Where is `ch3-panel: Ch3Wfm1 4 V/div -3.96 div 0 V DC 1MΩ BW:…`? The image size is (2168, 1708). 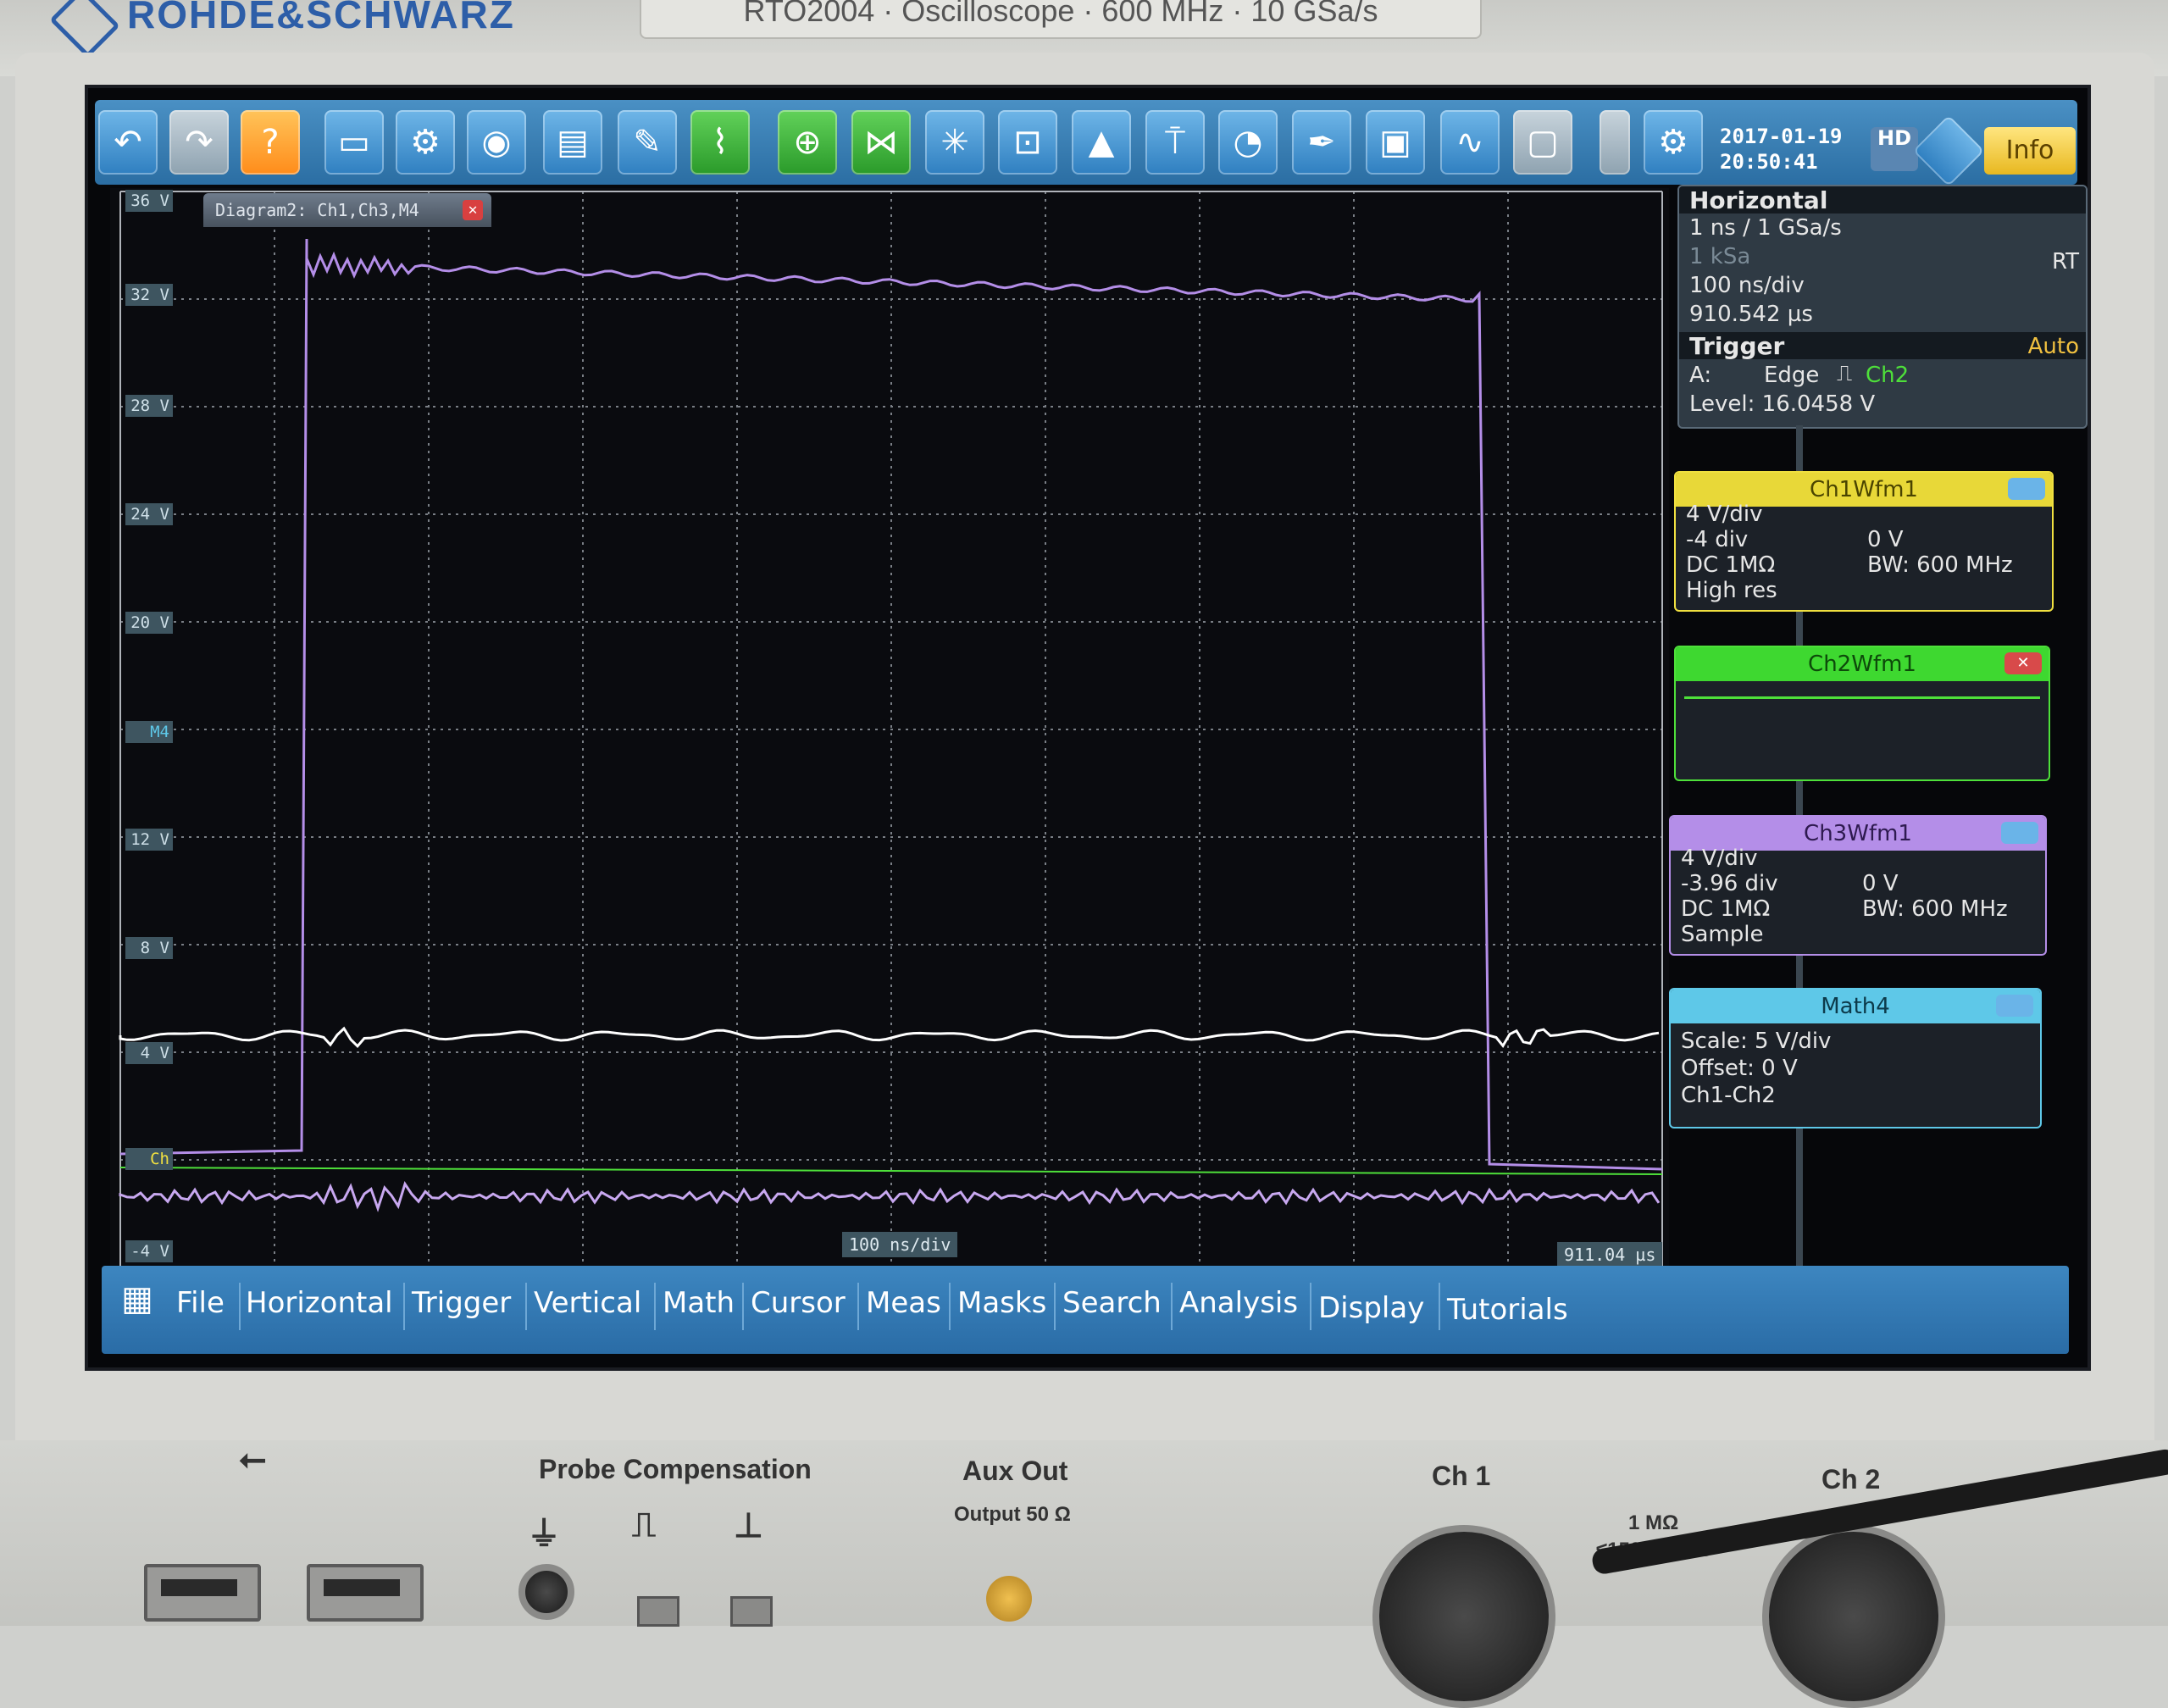
ch3-panel: Ch3Wfm1 4 V/div -3.96 div 0 V DC 1MΩ BW:… is located at coordinates (1858, 885).